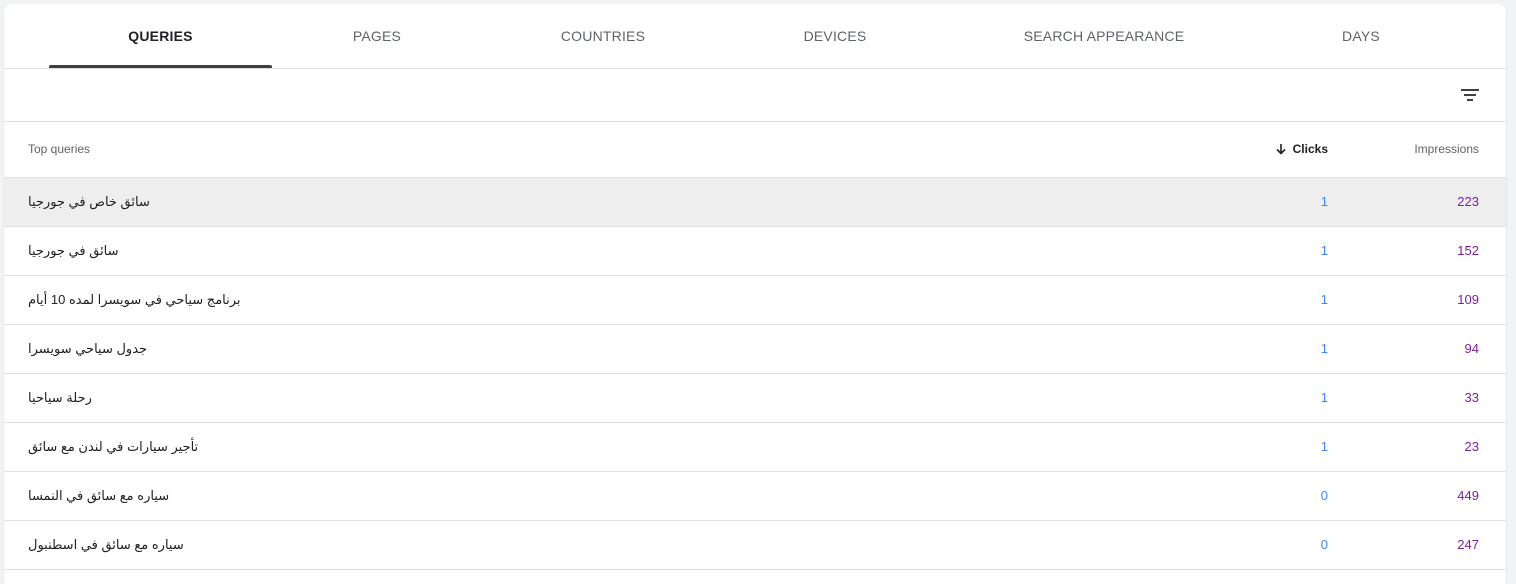  Describe the element at coordinates (1471, 446) in the screenshot. I see `impressions-cell: 23` at that location.